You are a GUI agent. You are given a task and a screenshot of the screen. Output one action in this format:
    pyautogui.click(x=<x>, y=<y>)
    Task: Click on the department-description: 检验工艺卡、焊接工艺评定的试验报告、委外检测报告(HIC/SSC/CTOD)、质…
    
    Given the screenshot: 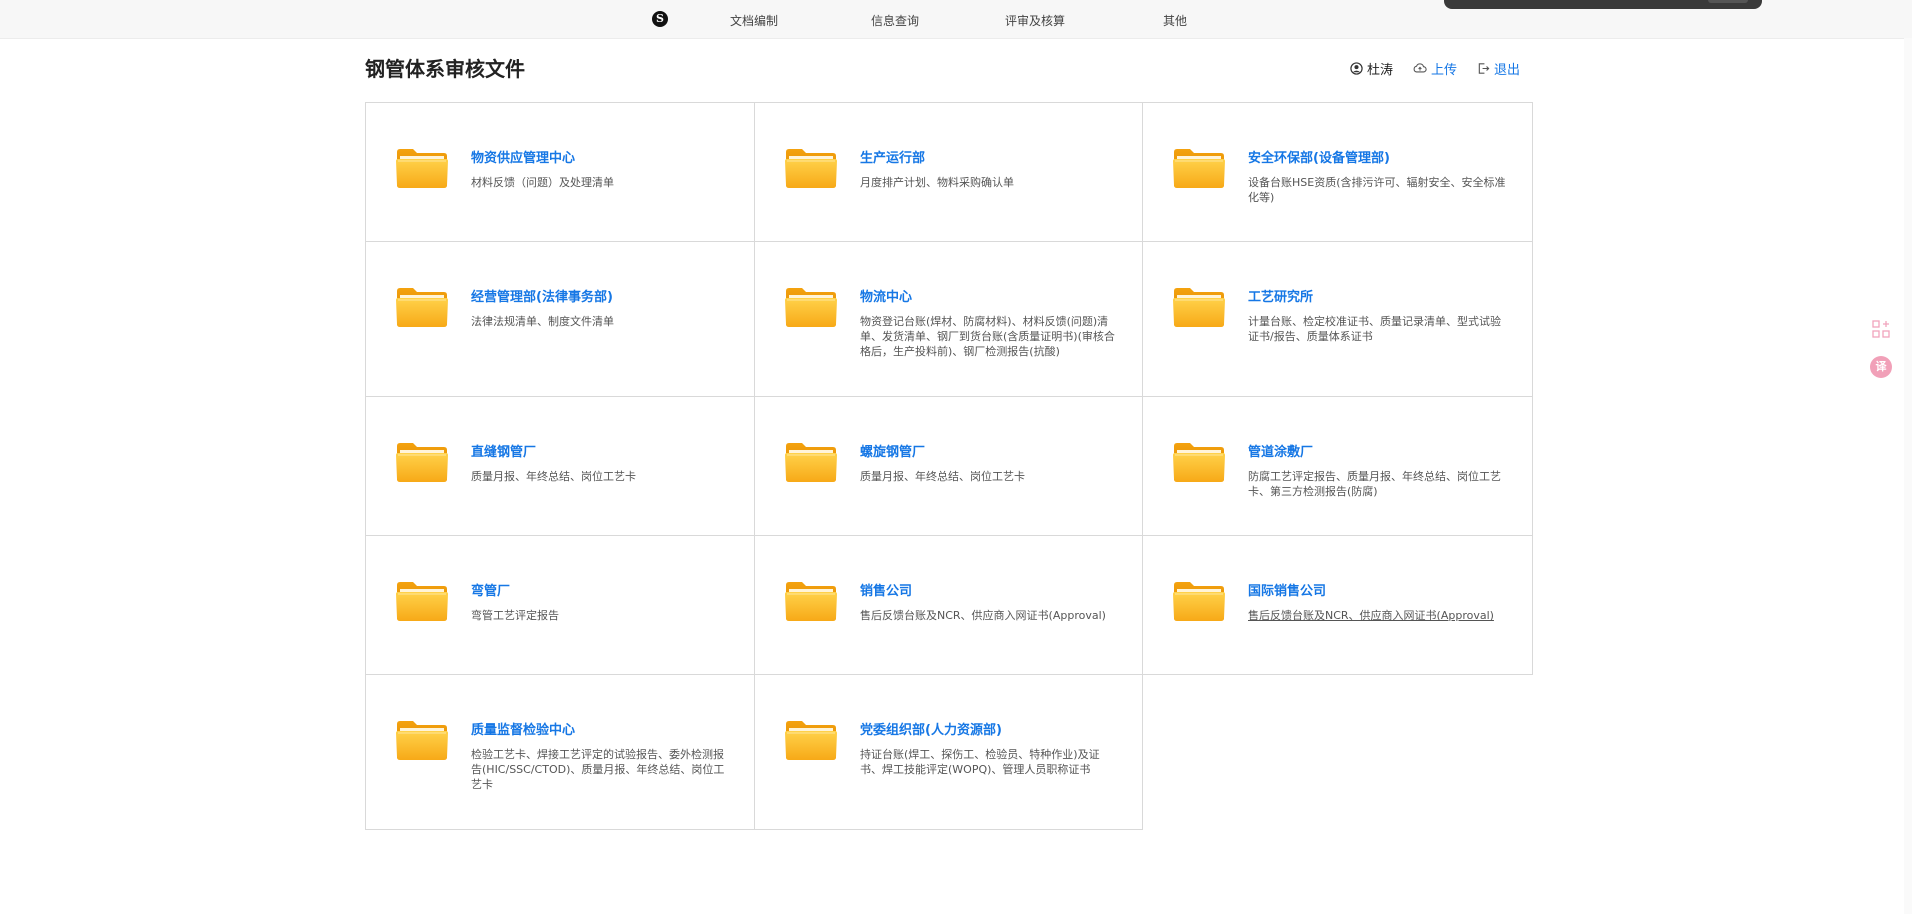 What is the action you would take?
    pyautogui.click(x=598, y=769)
    